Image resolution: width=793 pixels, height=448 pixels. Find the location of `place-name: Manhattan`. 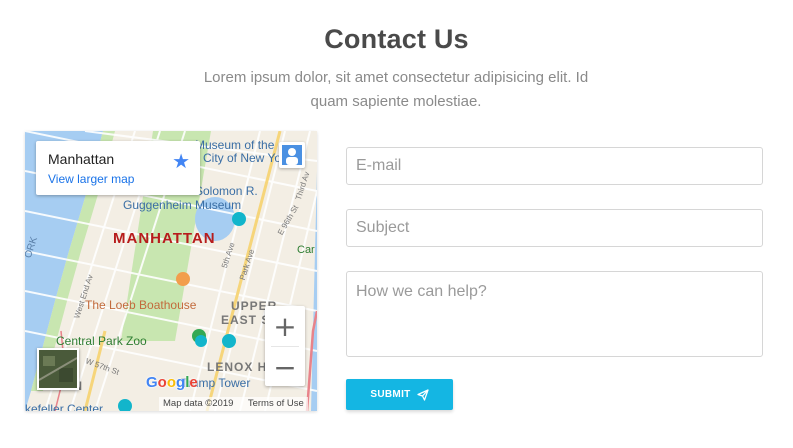

place-name: Manhattan is located at coordinates (81, 159).